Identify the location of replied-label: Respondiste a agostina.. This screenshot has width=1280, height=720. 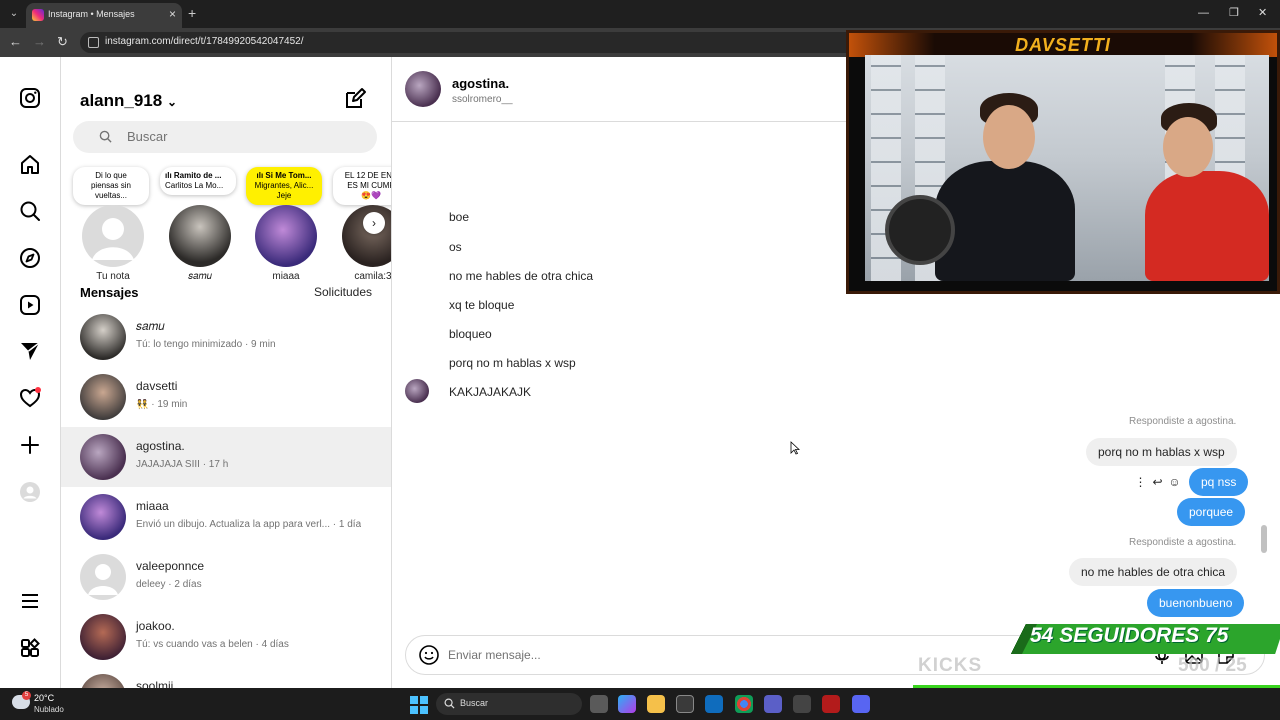
(1183, 421).